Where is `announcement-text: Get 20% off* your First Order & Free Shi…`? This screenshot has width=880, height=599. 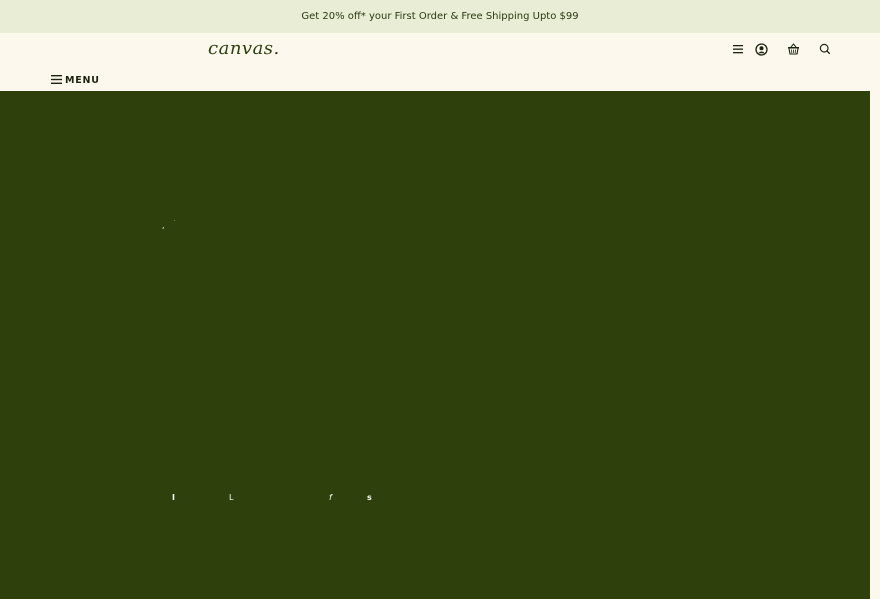 announcement-text: Get 20% off* your First Order & Free Shi… is located at coordinates (440, 16).